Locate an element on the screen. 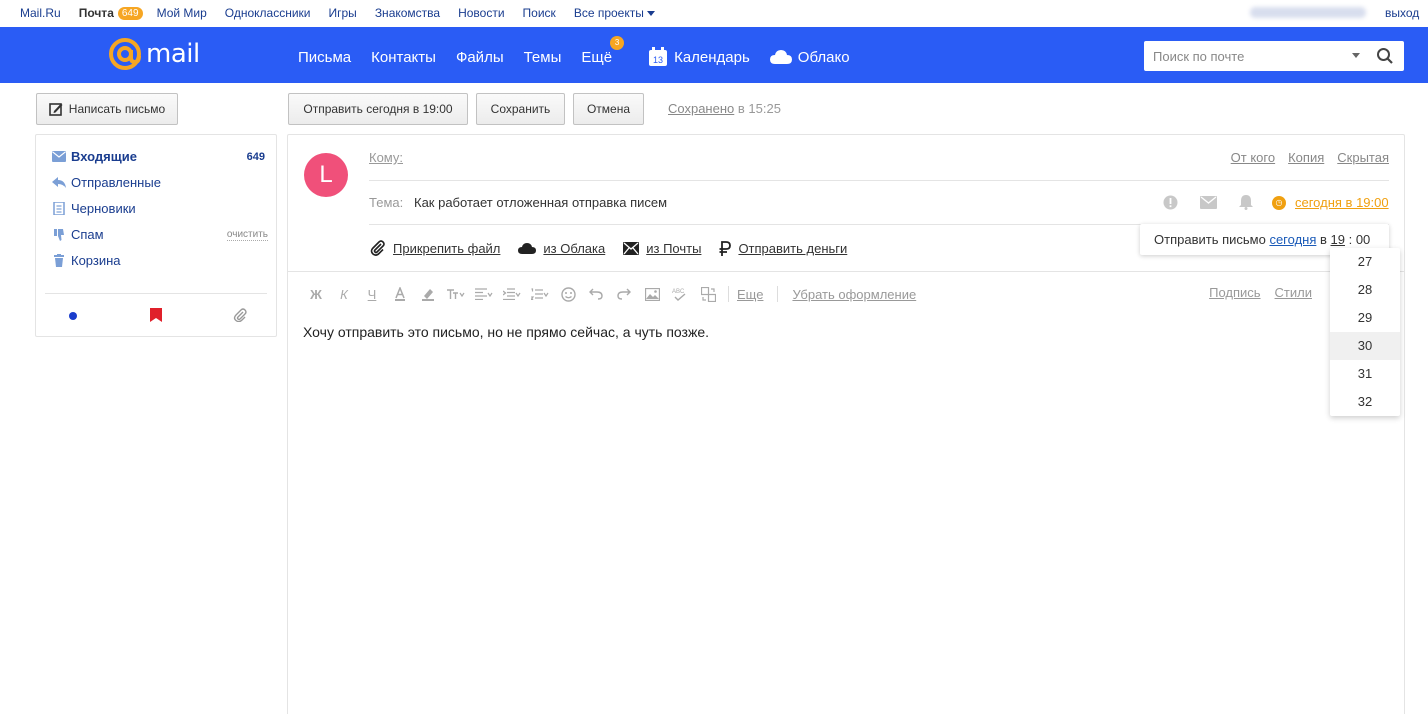  undo-button is located at coordinates (596, 294).